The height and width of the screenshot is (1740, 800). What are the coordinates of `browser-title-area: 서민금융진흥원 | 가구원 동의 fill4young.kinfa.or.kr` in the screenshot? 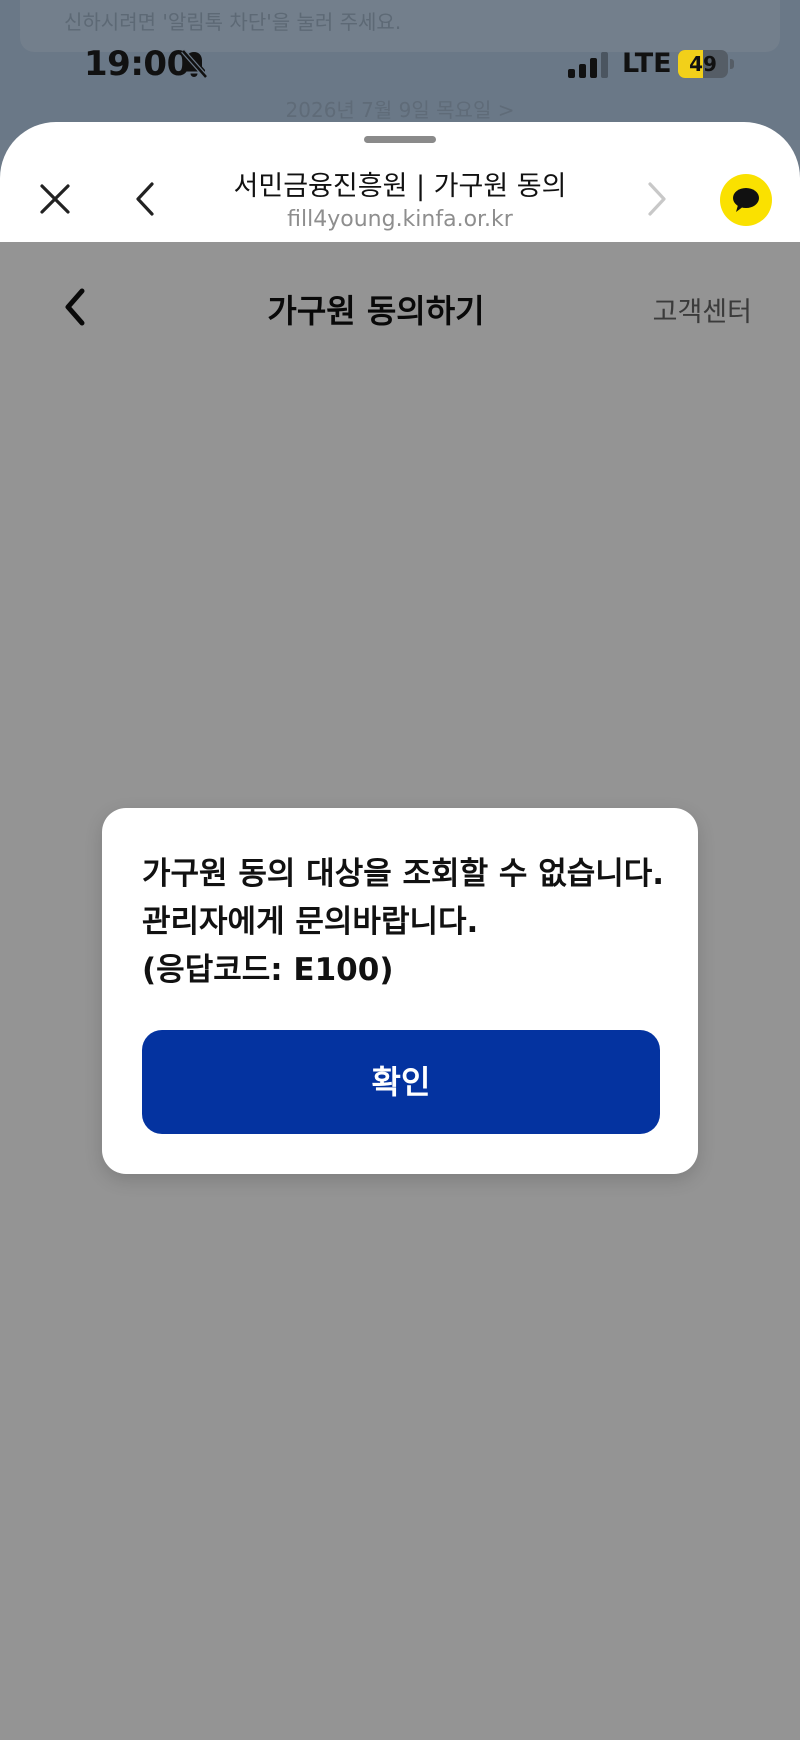 It's located at (400, 198).